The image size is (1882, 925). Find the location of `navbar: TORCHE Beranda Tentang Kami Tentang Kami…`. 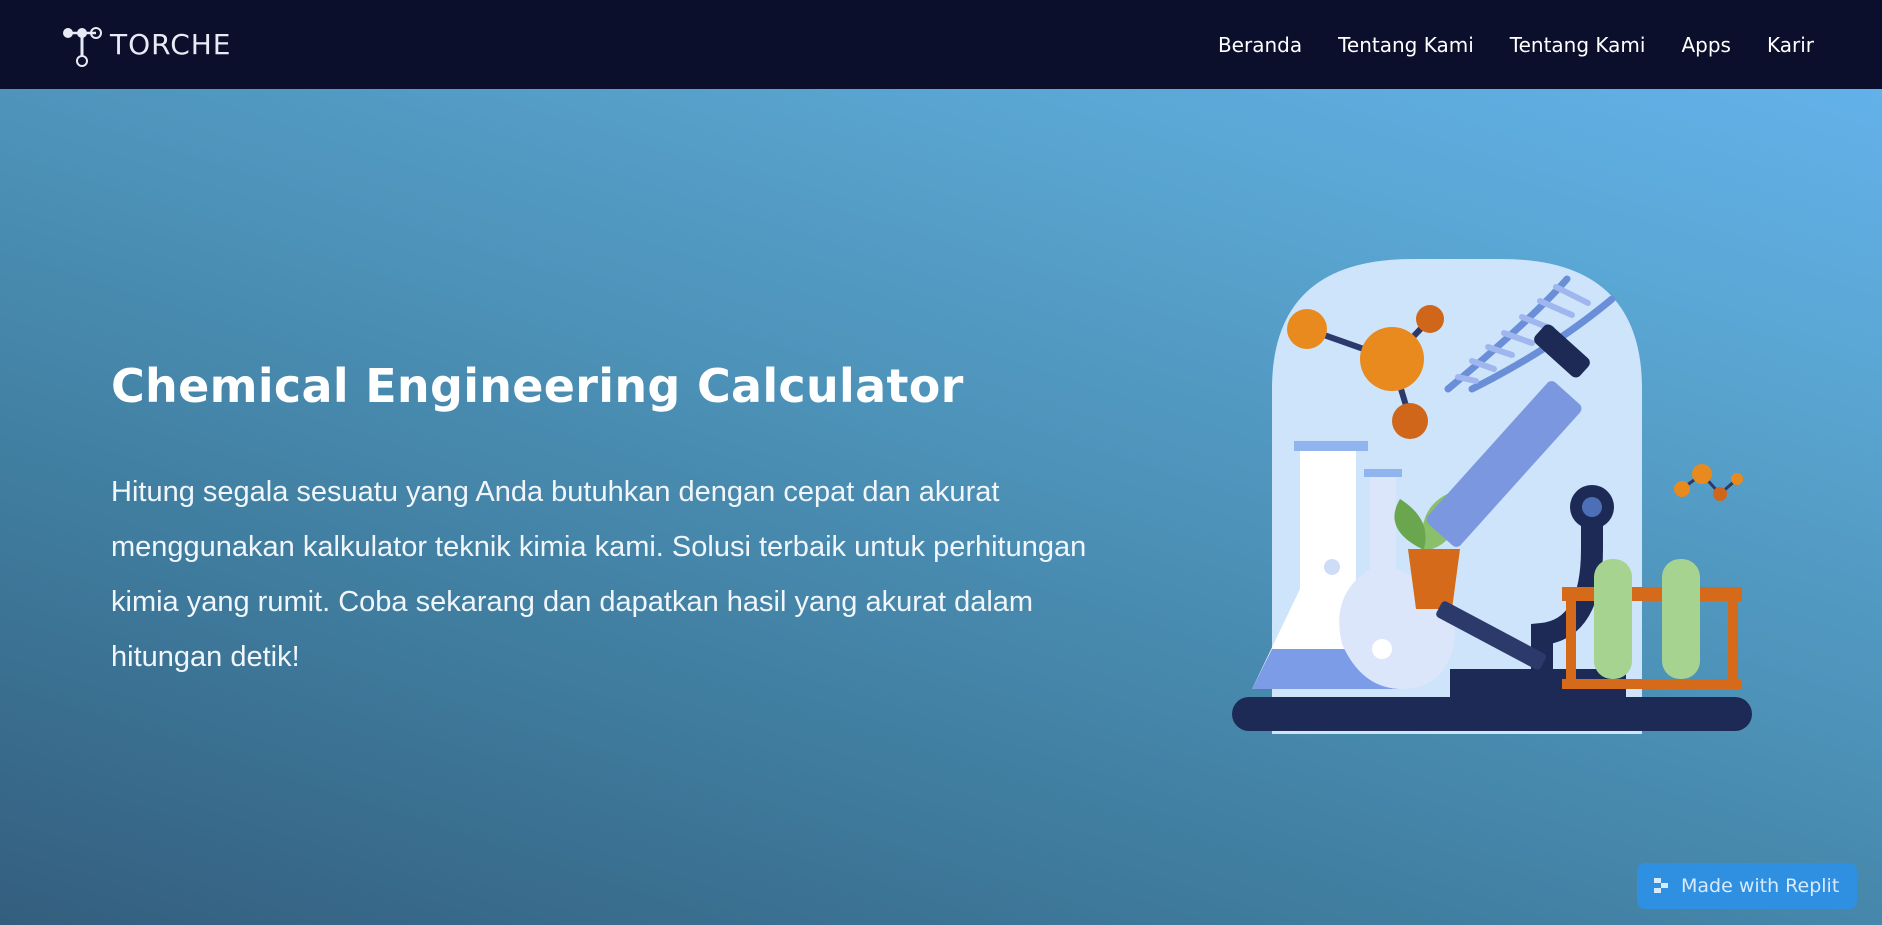

navbar: TORCHE Beranda Tentang Kami Tentang Kami… is located at coordinates (941, 44).